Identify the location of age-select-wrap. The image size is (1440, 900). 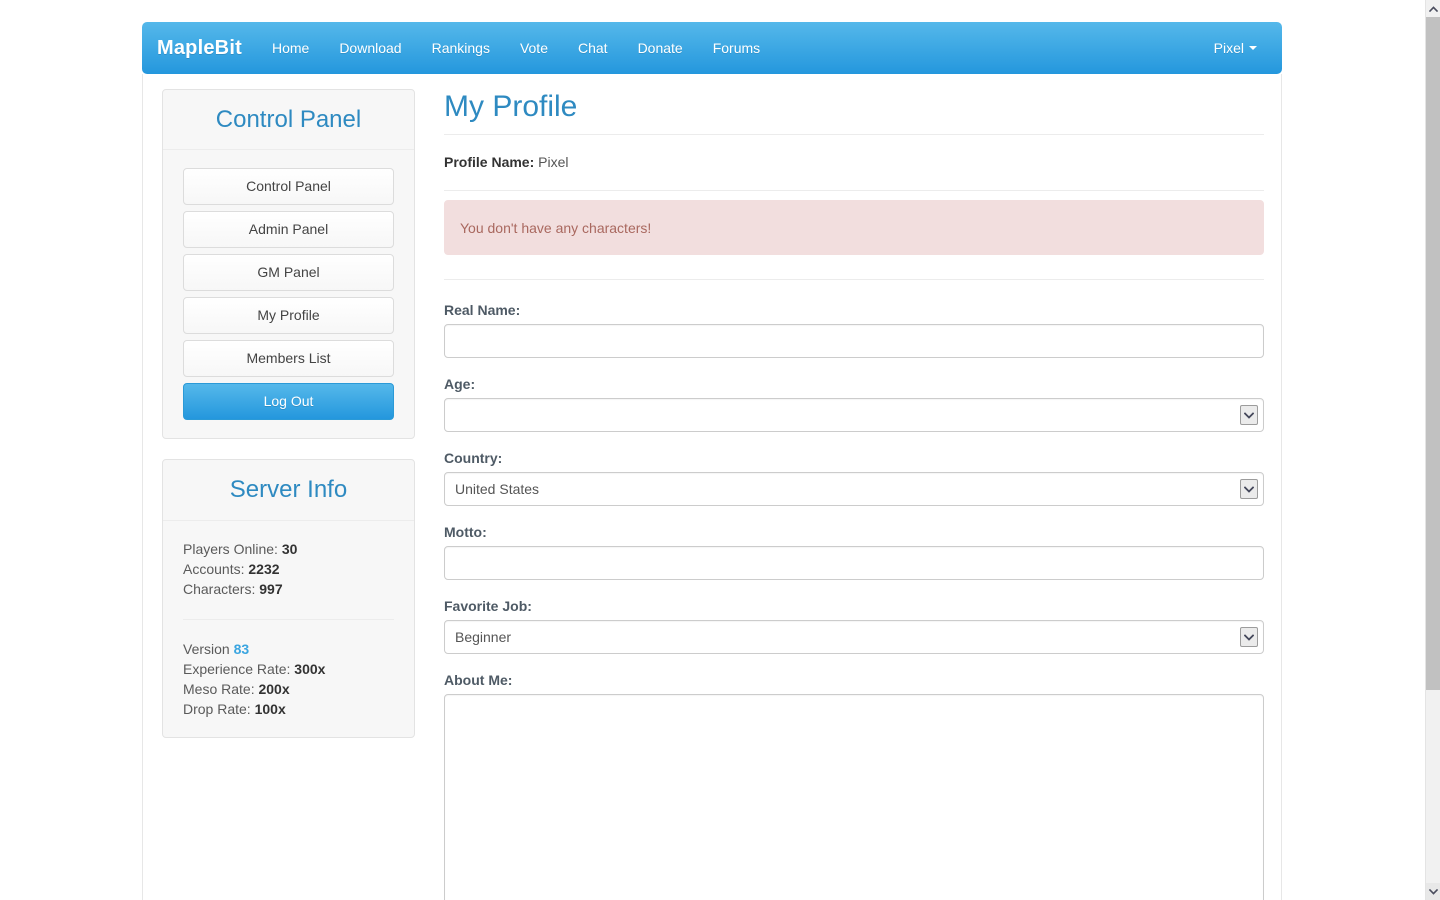
(854, 415).